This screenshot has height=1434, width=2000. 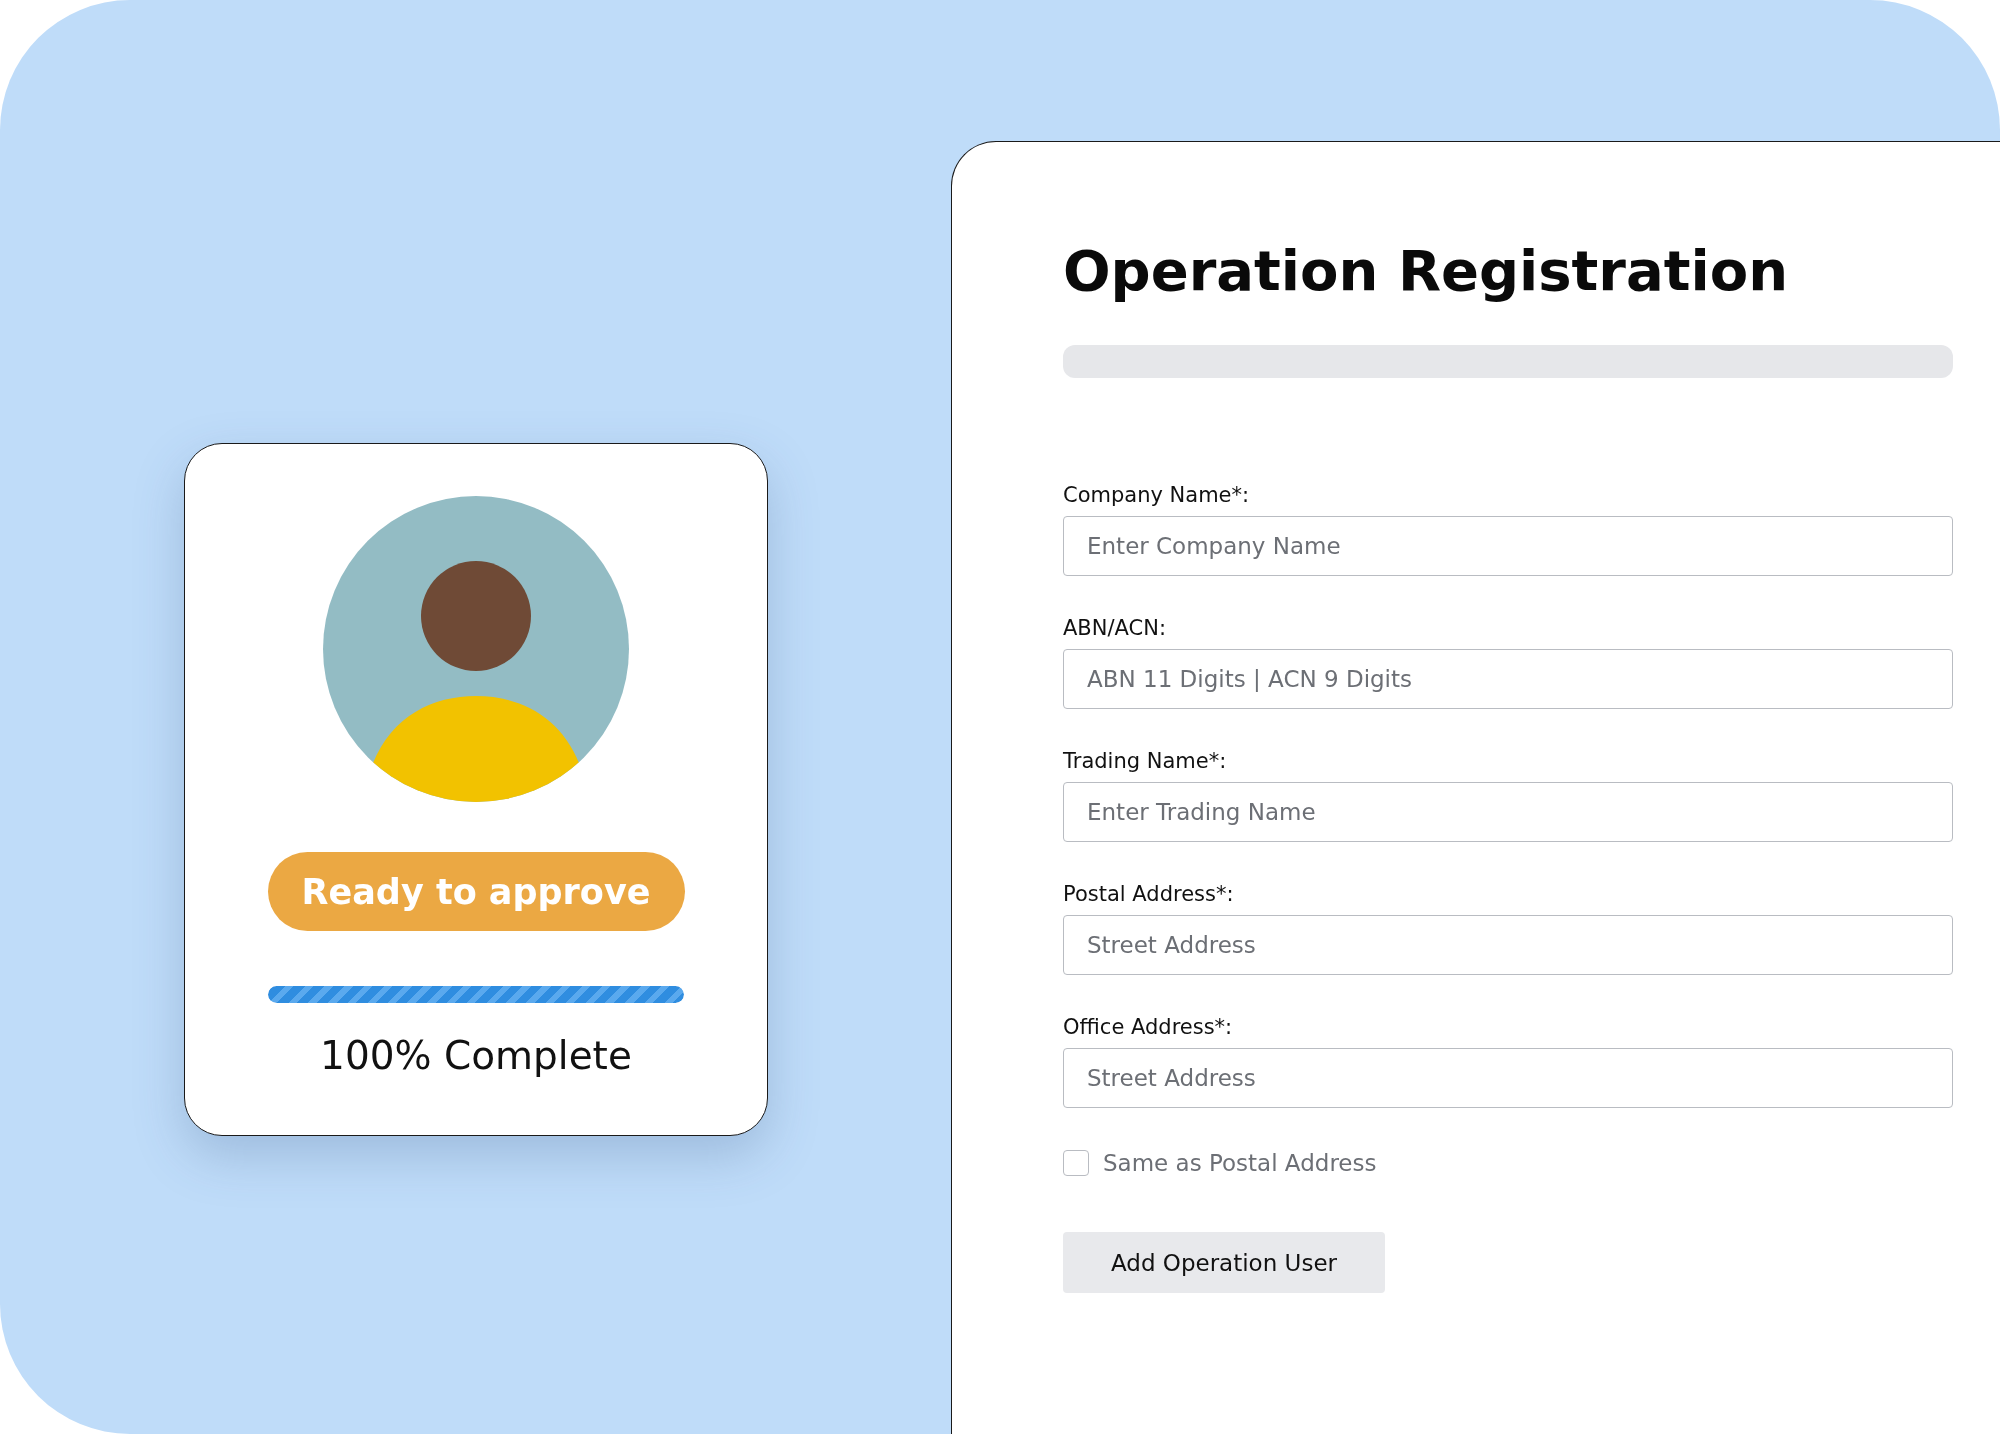 What do you see at coordinates (1145, 761) in the screenshot?
I see `field-label: Trading Name*:` at bounding box center [1145, 761].